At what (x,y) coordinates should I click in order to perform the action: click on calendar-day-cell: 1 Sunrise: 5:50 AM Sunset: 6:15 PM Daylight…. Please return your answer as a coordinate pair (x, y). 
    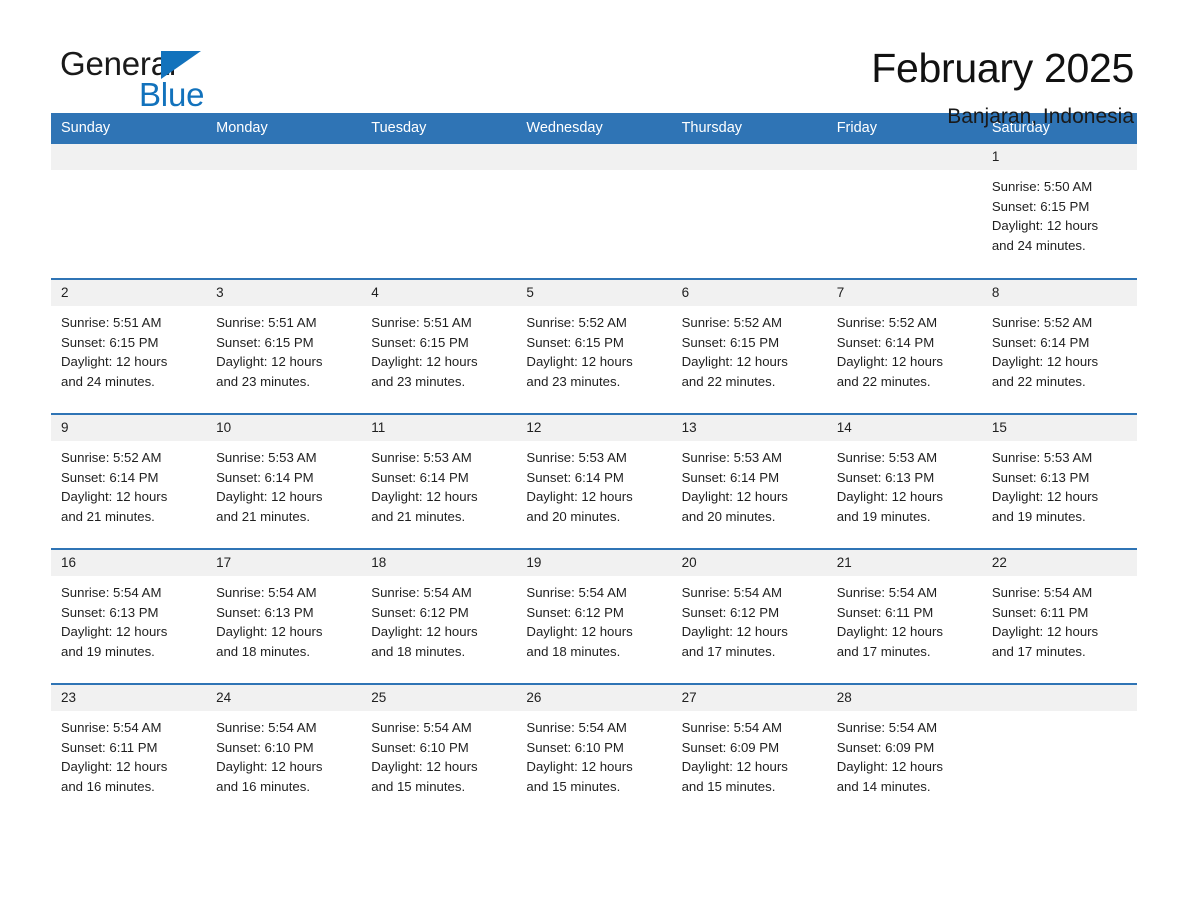
    Looking at the image, I should click on (1059, 211).